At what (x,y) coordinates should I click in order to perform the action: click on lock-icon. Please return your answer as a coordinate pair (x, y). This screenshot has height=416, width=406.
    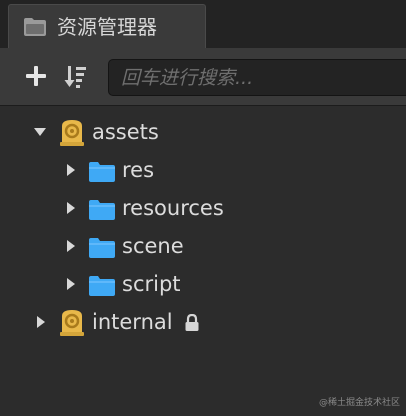
    Looking at the image, I should click on (192, 322).